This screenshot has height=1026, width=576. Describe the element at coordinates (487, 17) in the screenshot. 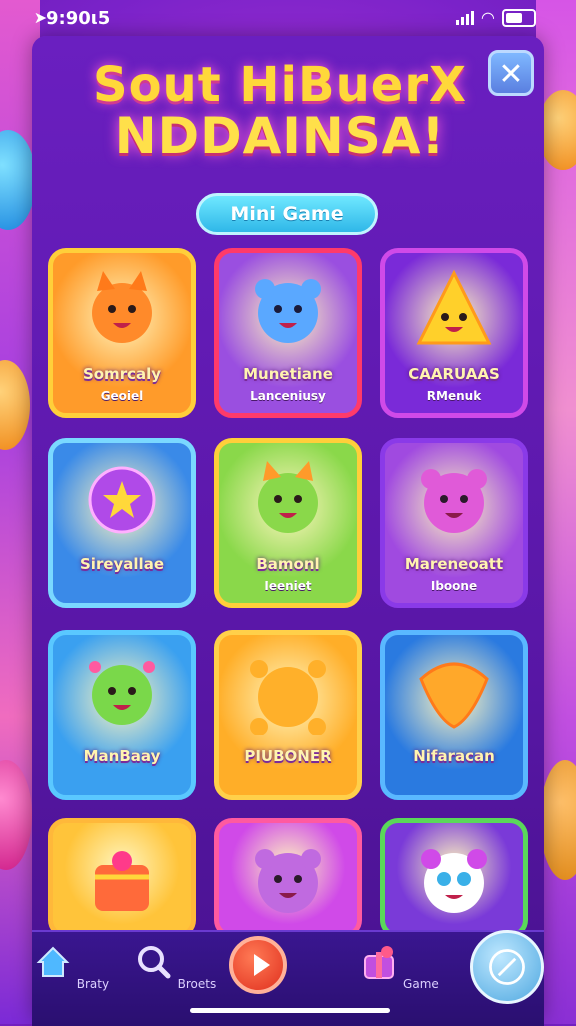

I see `wifi-icon: ◠` at that location.